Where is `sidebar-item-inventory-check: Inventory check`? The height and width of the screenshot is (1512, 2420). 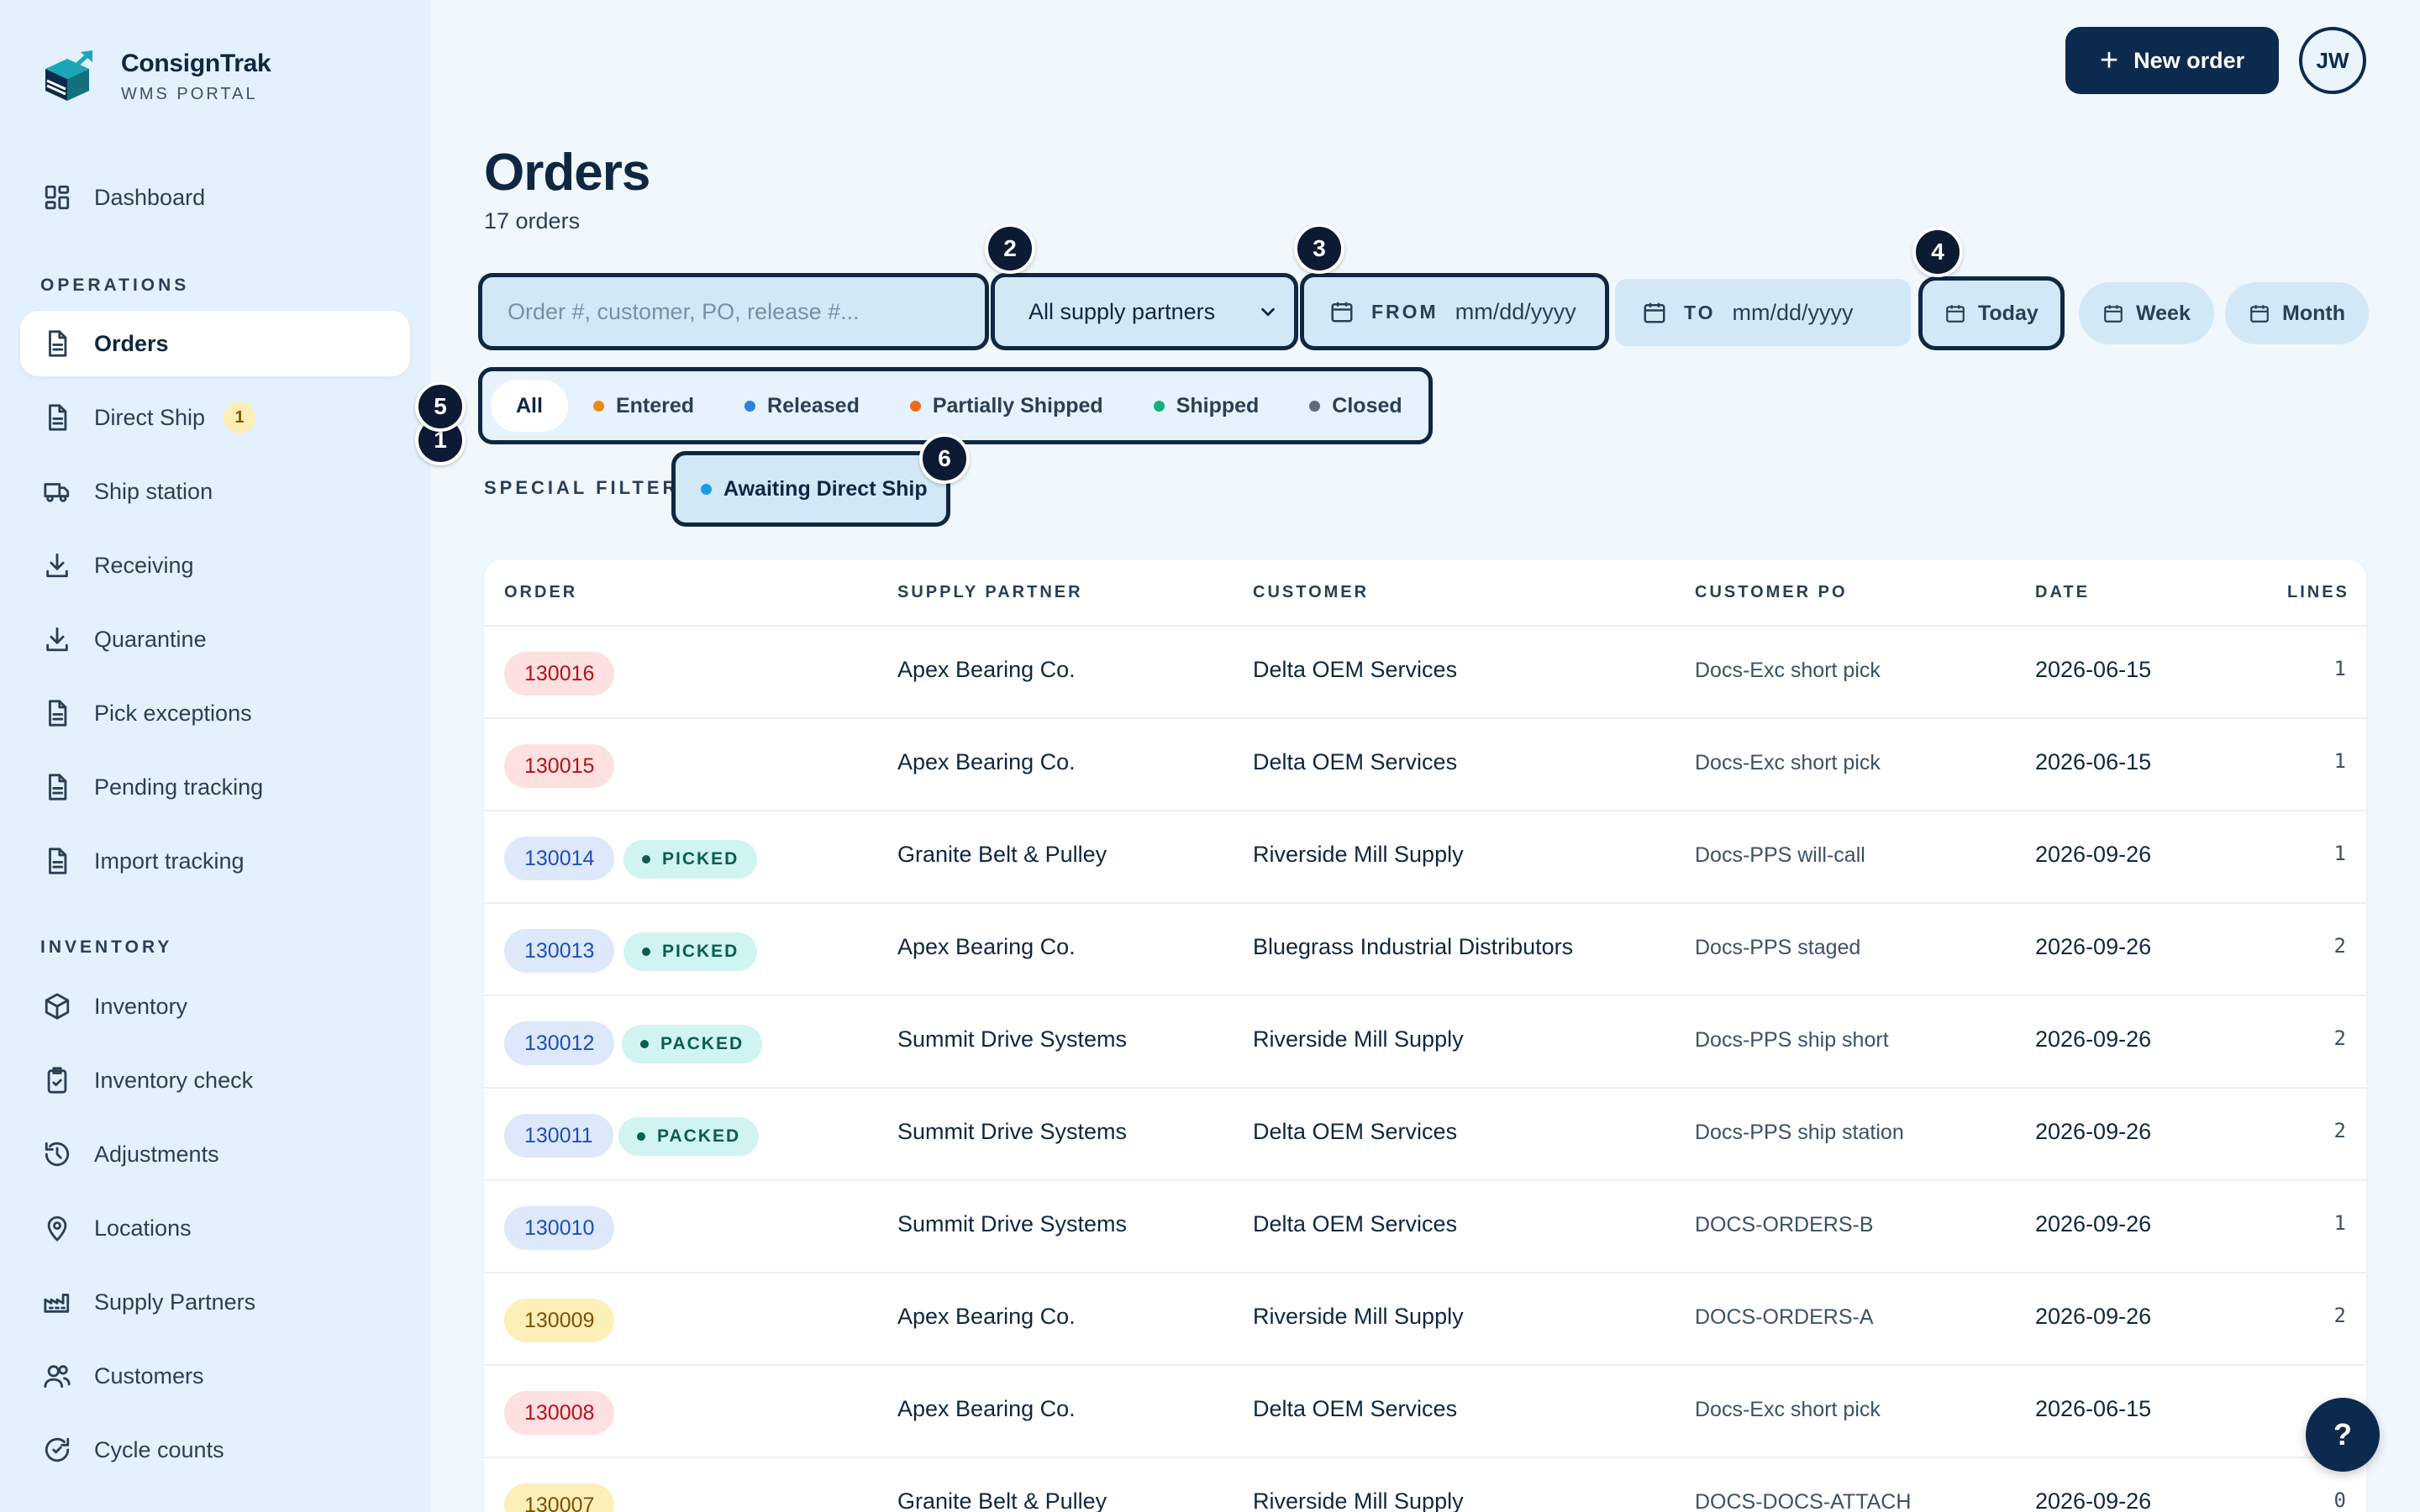
sidebar-item-inventory-check: Inventory check is located at coordinates (215, 1080).